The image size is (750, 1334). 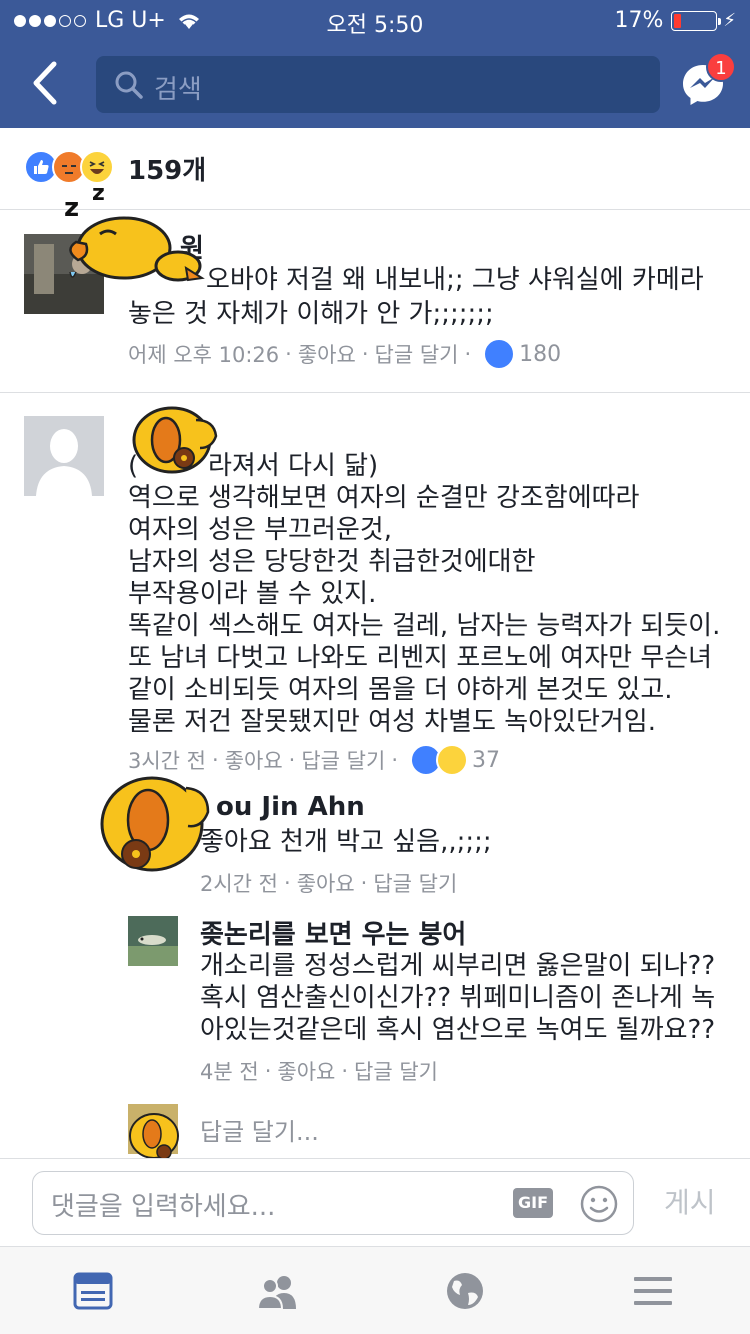 What do you see at coordinates (690, 1201) in the screenshot?
I see `post-button: 게시` at bounding box center [690, 1201].